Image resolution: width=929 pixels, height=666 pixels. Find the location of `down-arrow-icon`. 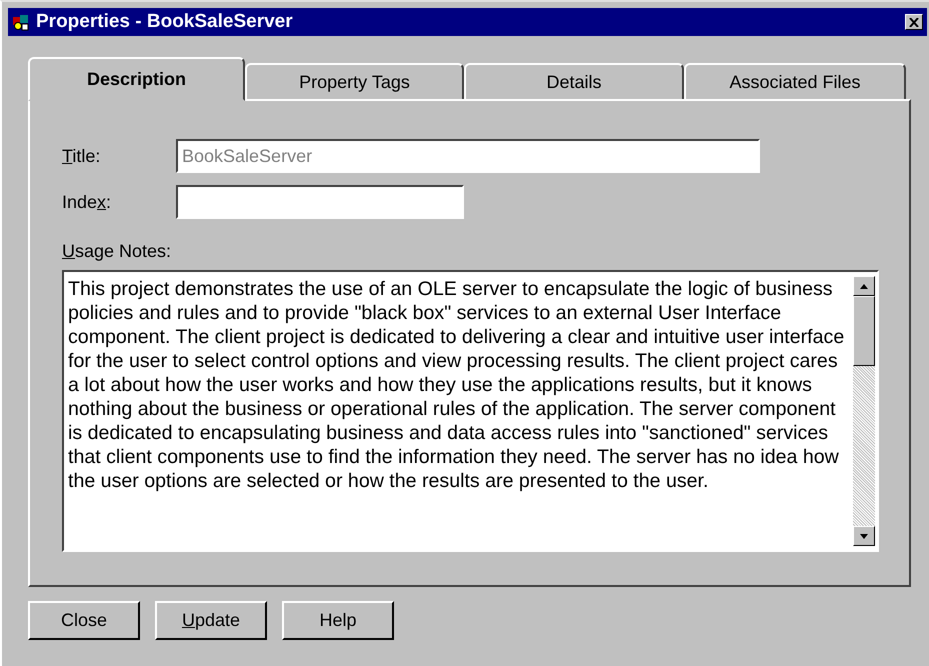

down-arrow-icon is located at coordinates (864, 536).